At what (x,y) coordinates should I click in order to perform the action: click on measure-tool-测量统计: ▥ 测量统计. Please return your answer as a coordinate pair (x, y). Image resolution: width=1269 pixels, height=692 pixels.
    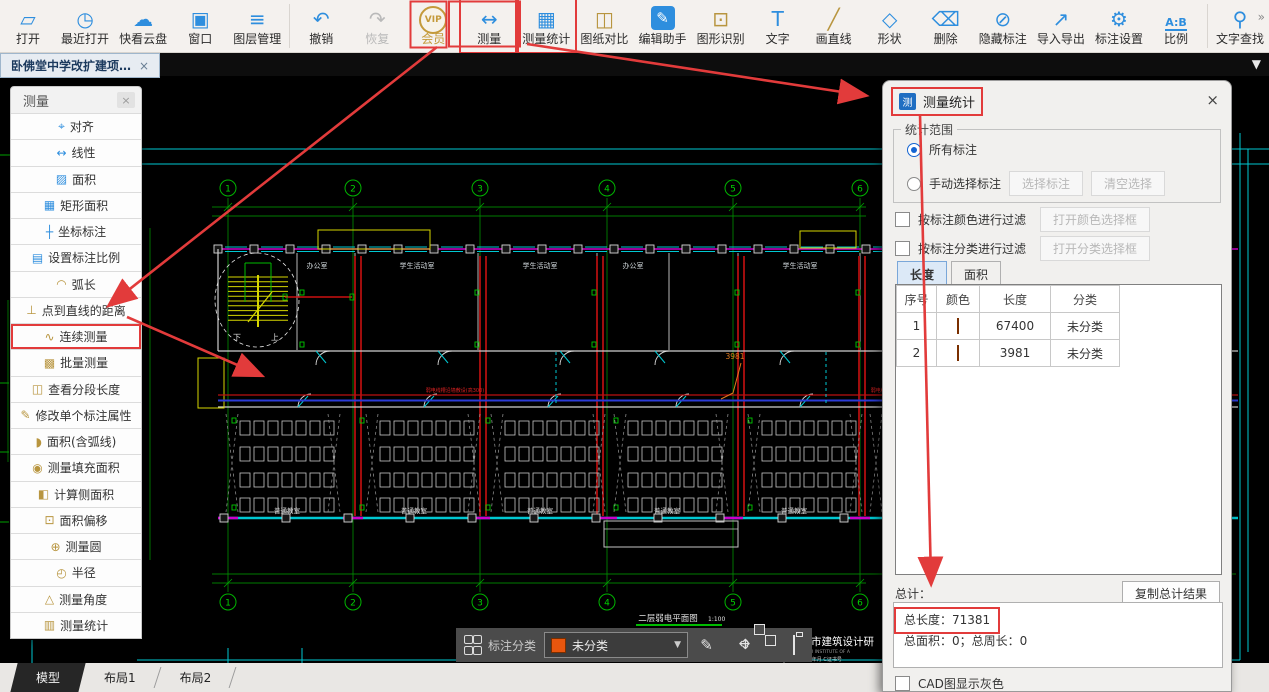
    Looking at the image, I should click on (76, 624).